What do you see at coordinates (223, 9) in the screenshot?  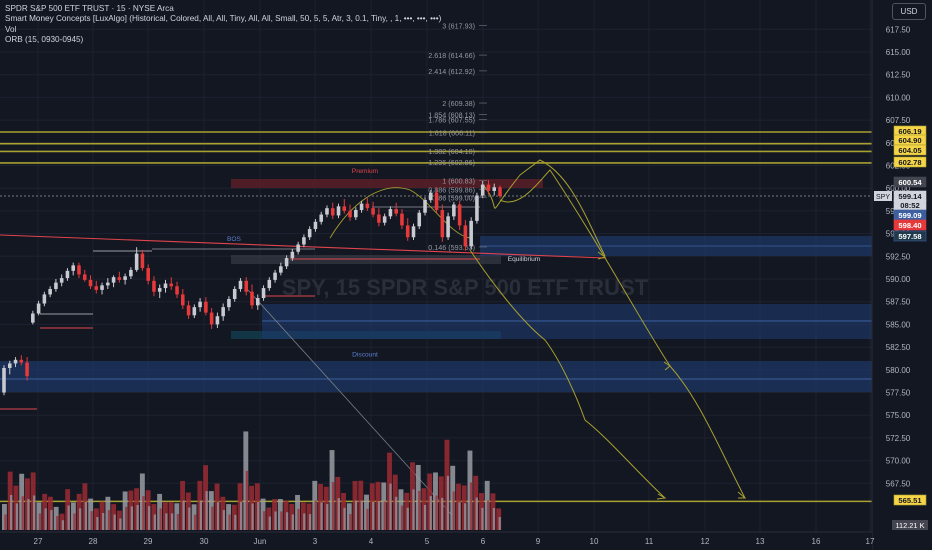 I see `chart-title: SPDR S&P 500 ETF TRUST · 15 · NYSE Arca` at bounding box center [223, 9].